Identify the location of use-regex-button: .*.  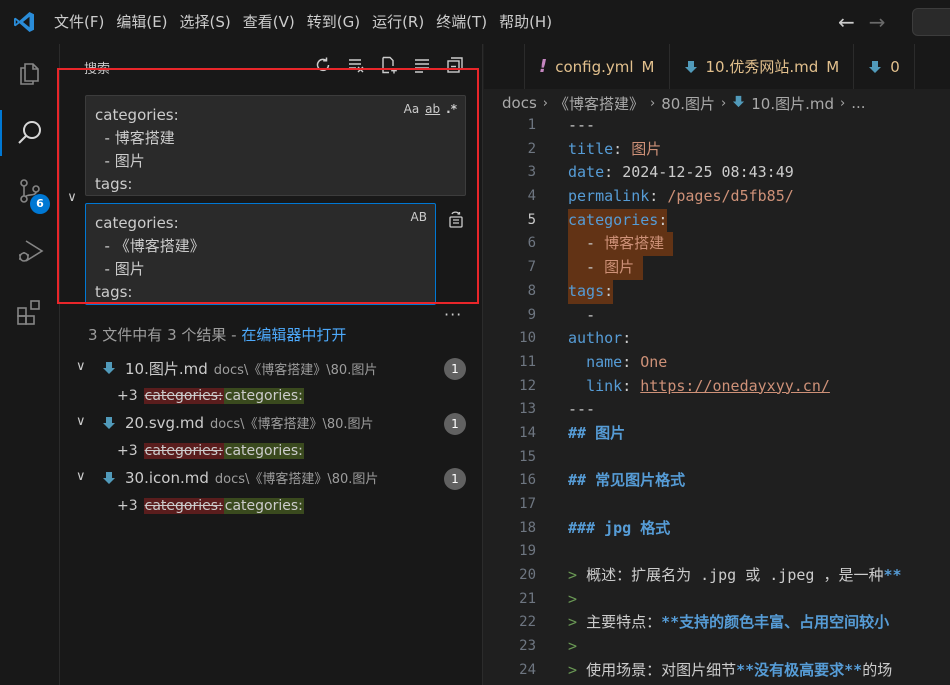
(451, 109).